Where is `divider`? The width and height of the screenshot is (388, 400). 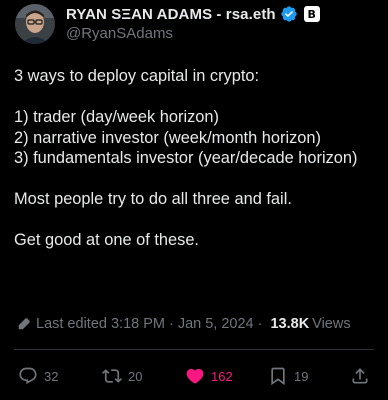
divider is located at coordinates (194, 349).